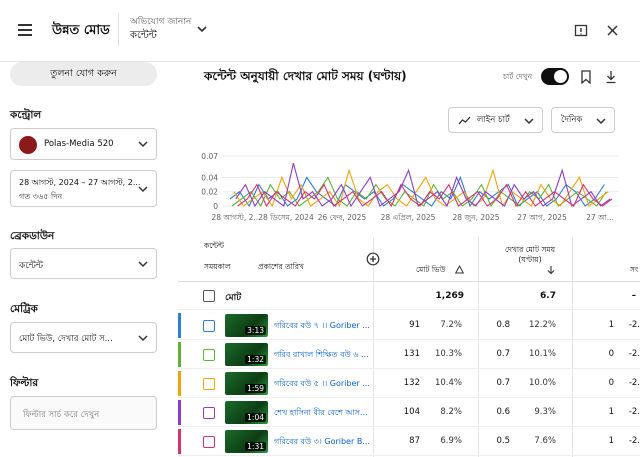 The width and height of the screenshot is (640, 457). I want to click on close-icon, so click(612, 30).